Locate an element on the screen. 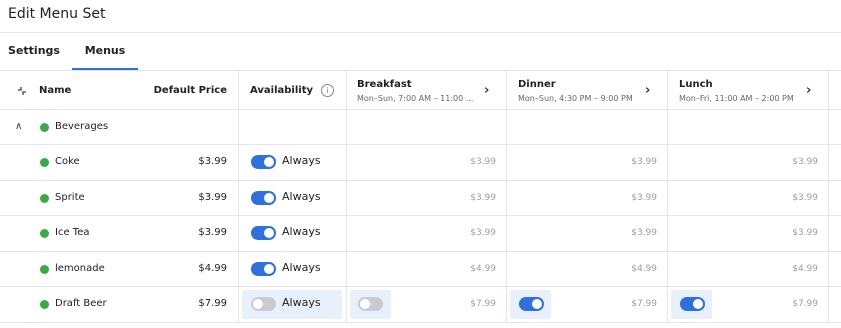 This screenshot has width=841, height=328. menu-toggle-dinner is located at coordinates (531, 304).